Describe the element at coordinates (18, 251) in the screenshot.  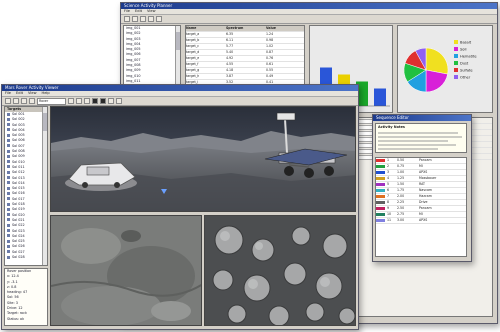
I see `tree-item-label: Sol 027` at that location.